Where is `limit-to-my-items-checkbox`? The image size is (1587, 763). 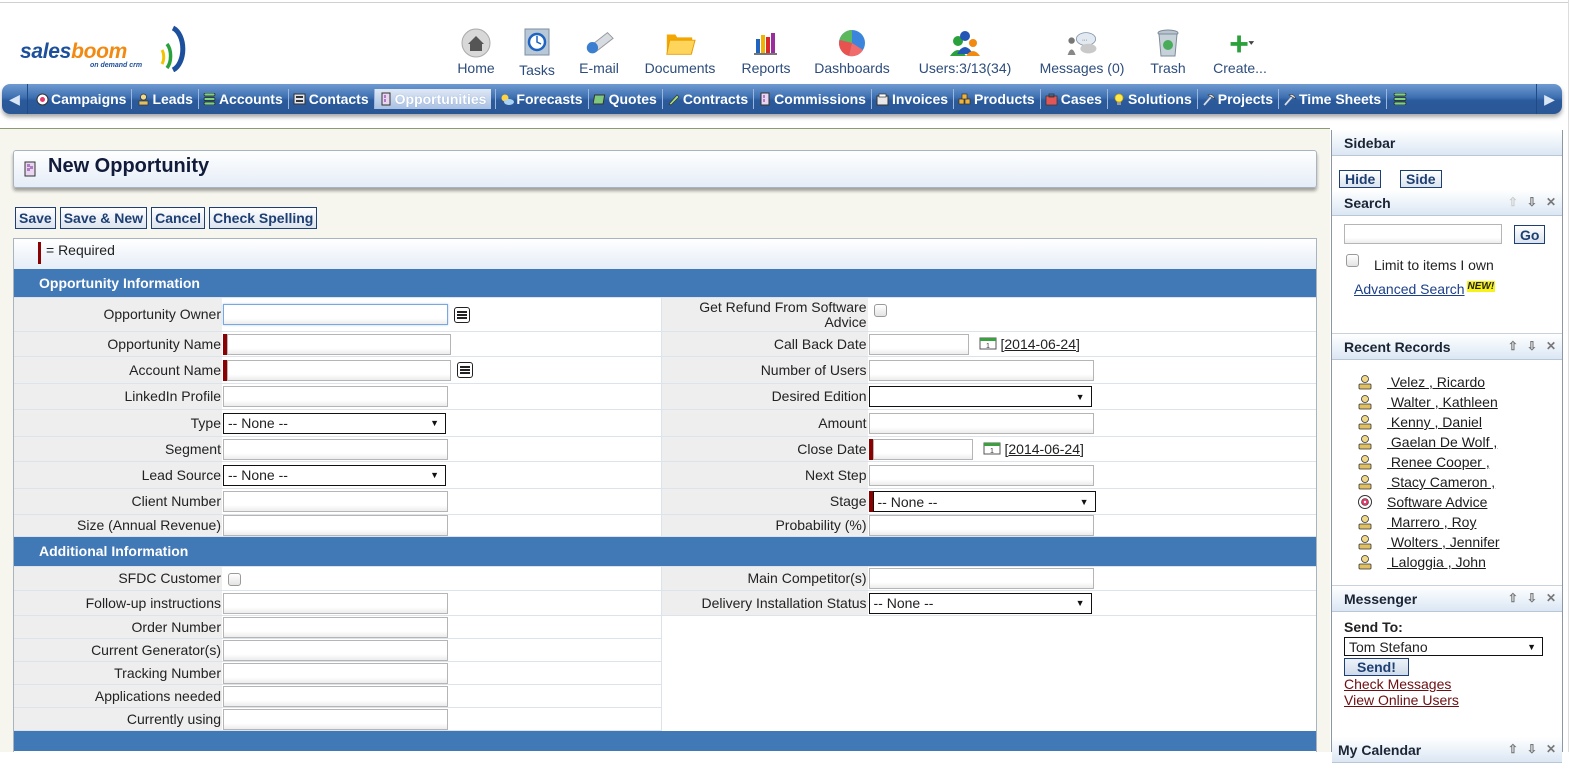 limit-to-my-items-checkbox is located at coordinates (1352, 260).